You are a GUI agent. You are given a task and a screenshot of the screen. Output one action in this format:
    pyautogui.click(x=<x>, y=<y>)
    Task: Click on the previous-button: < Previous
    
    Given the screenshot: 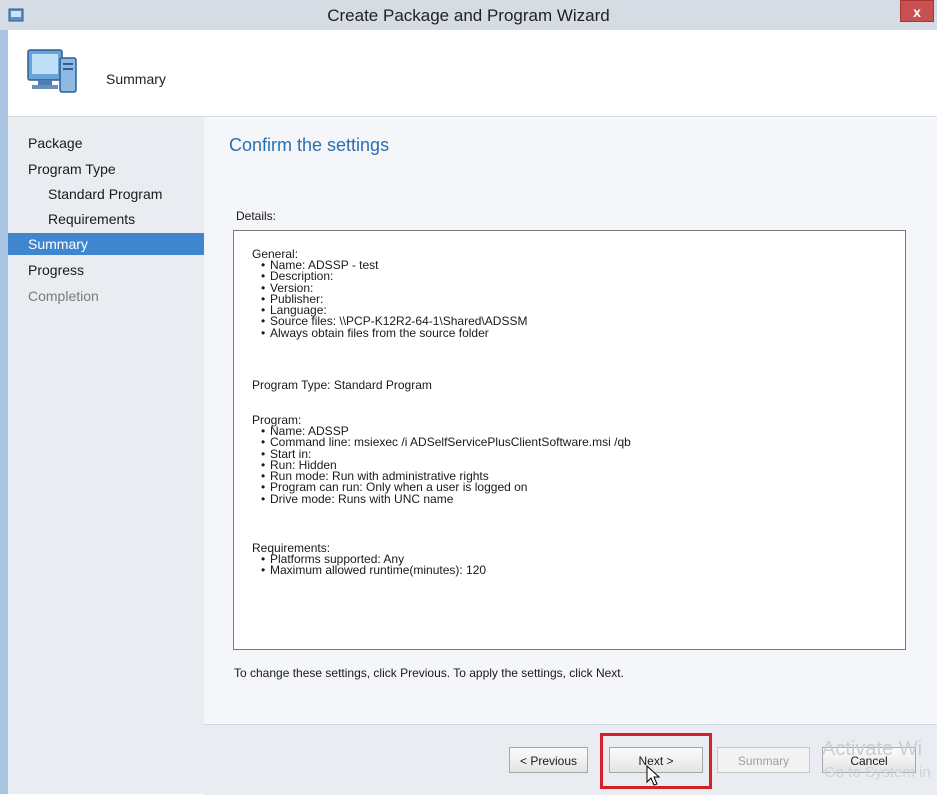 What is the action you would take?
    pyautogui.click(x=548, y=760)
    